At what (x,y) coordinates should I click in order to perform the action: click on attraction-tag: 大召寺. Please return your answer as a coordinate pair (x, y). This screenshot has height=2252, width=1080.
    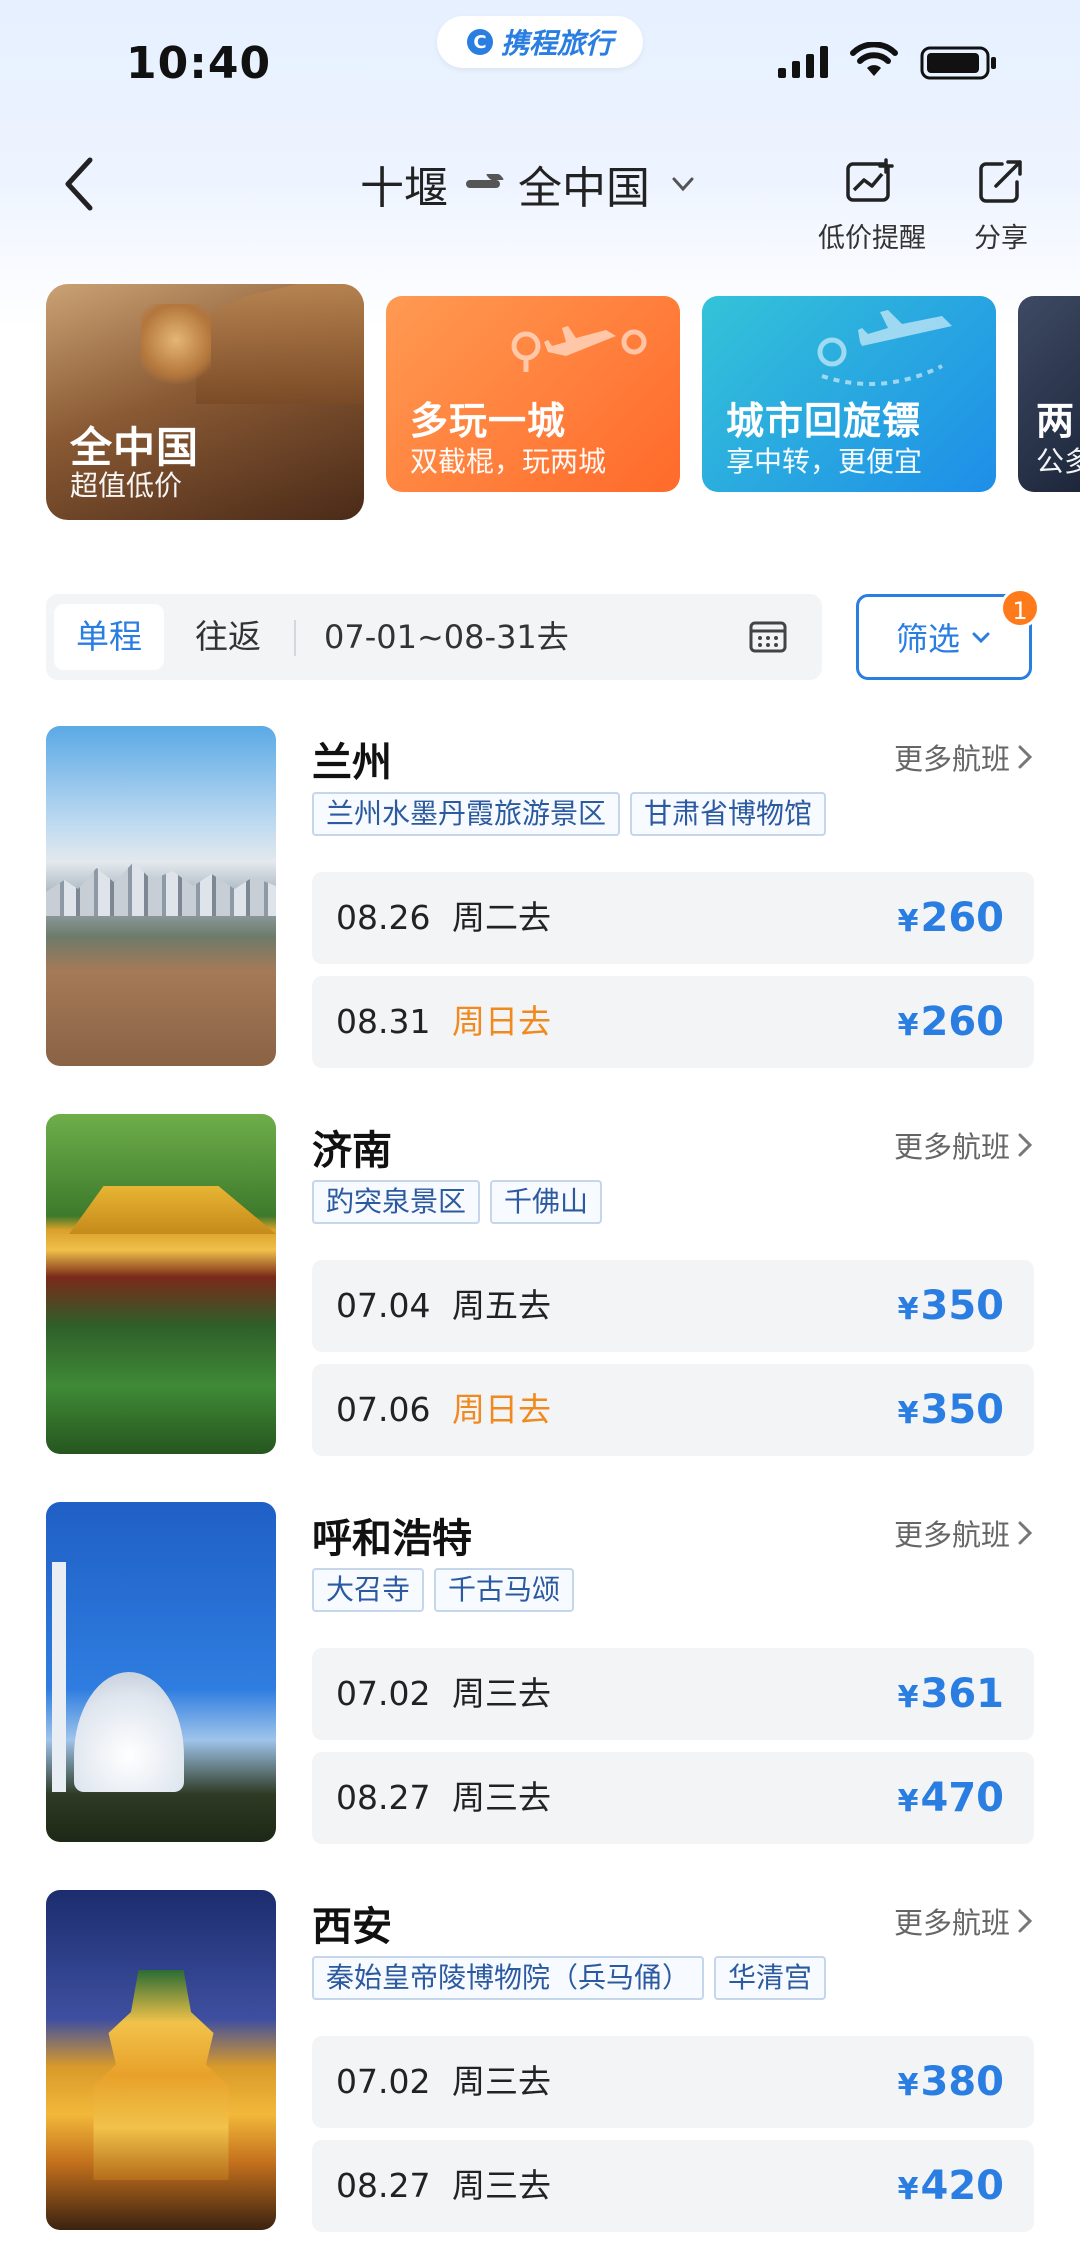
    Looking at the image, I should click on (368, 1590).